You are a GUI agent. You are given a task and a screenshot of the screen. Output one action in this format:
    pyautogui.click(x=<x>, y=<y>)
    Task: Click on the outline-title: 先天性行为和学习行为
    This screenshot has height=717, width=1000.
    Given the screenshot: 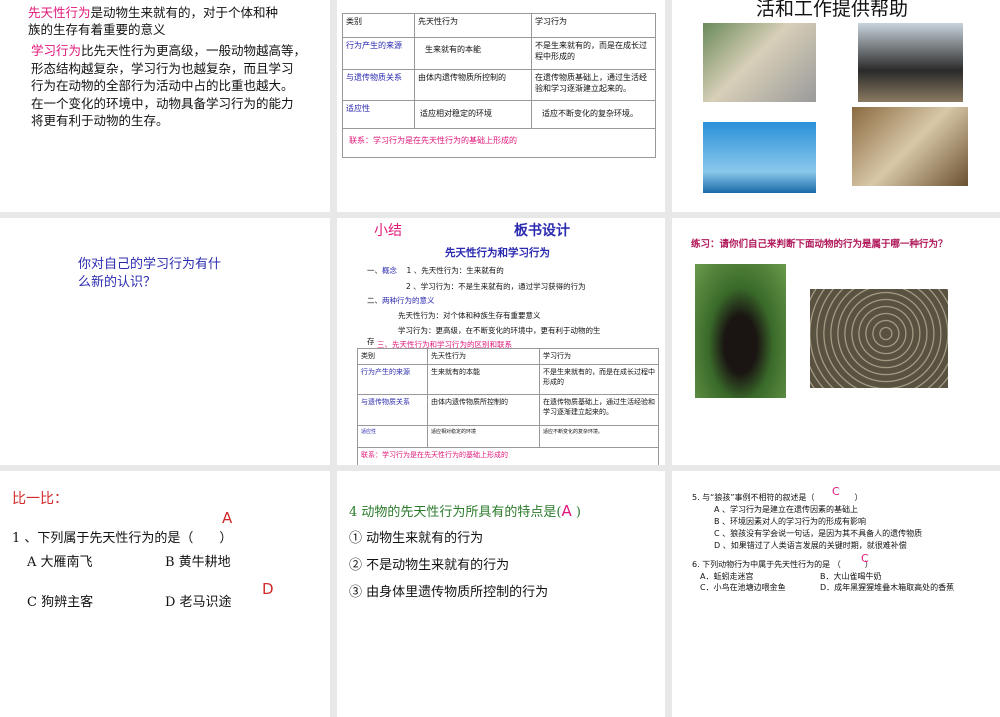 What is the action you would take?
    pyautogui.click(x=497, y=253)
    